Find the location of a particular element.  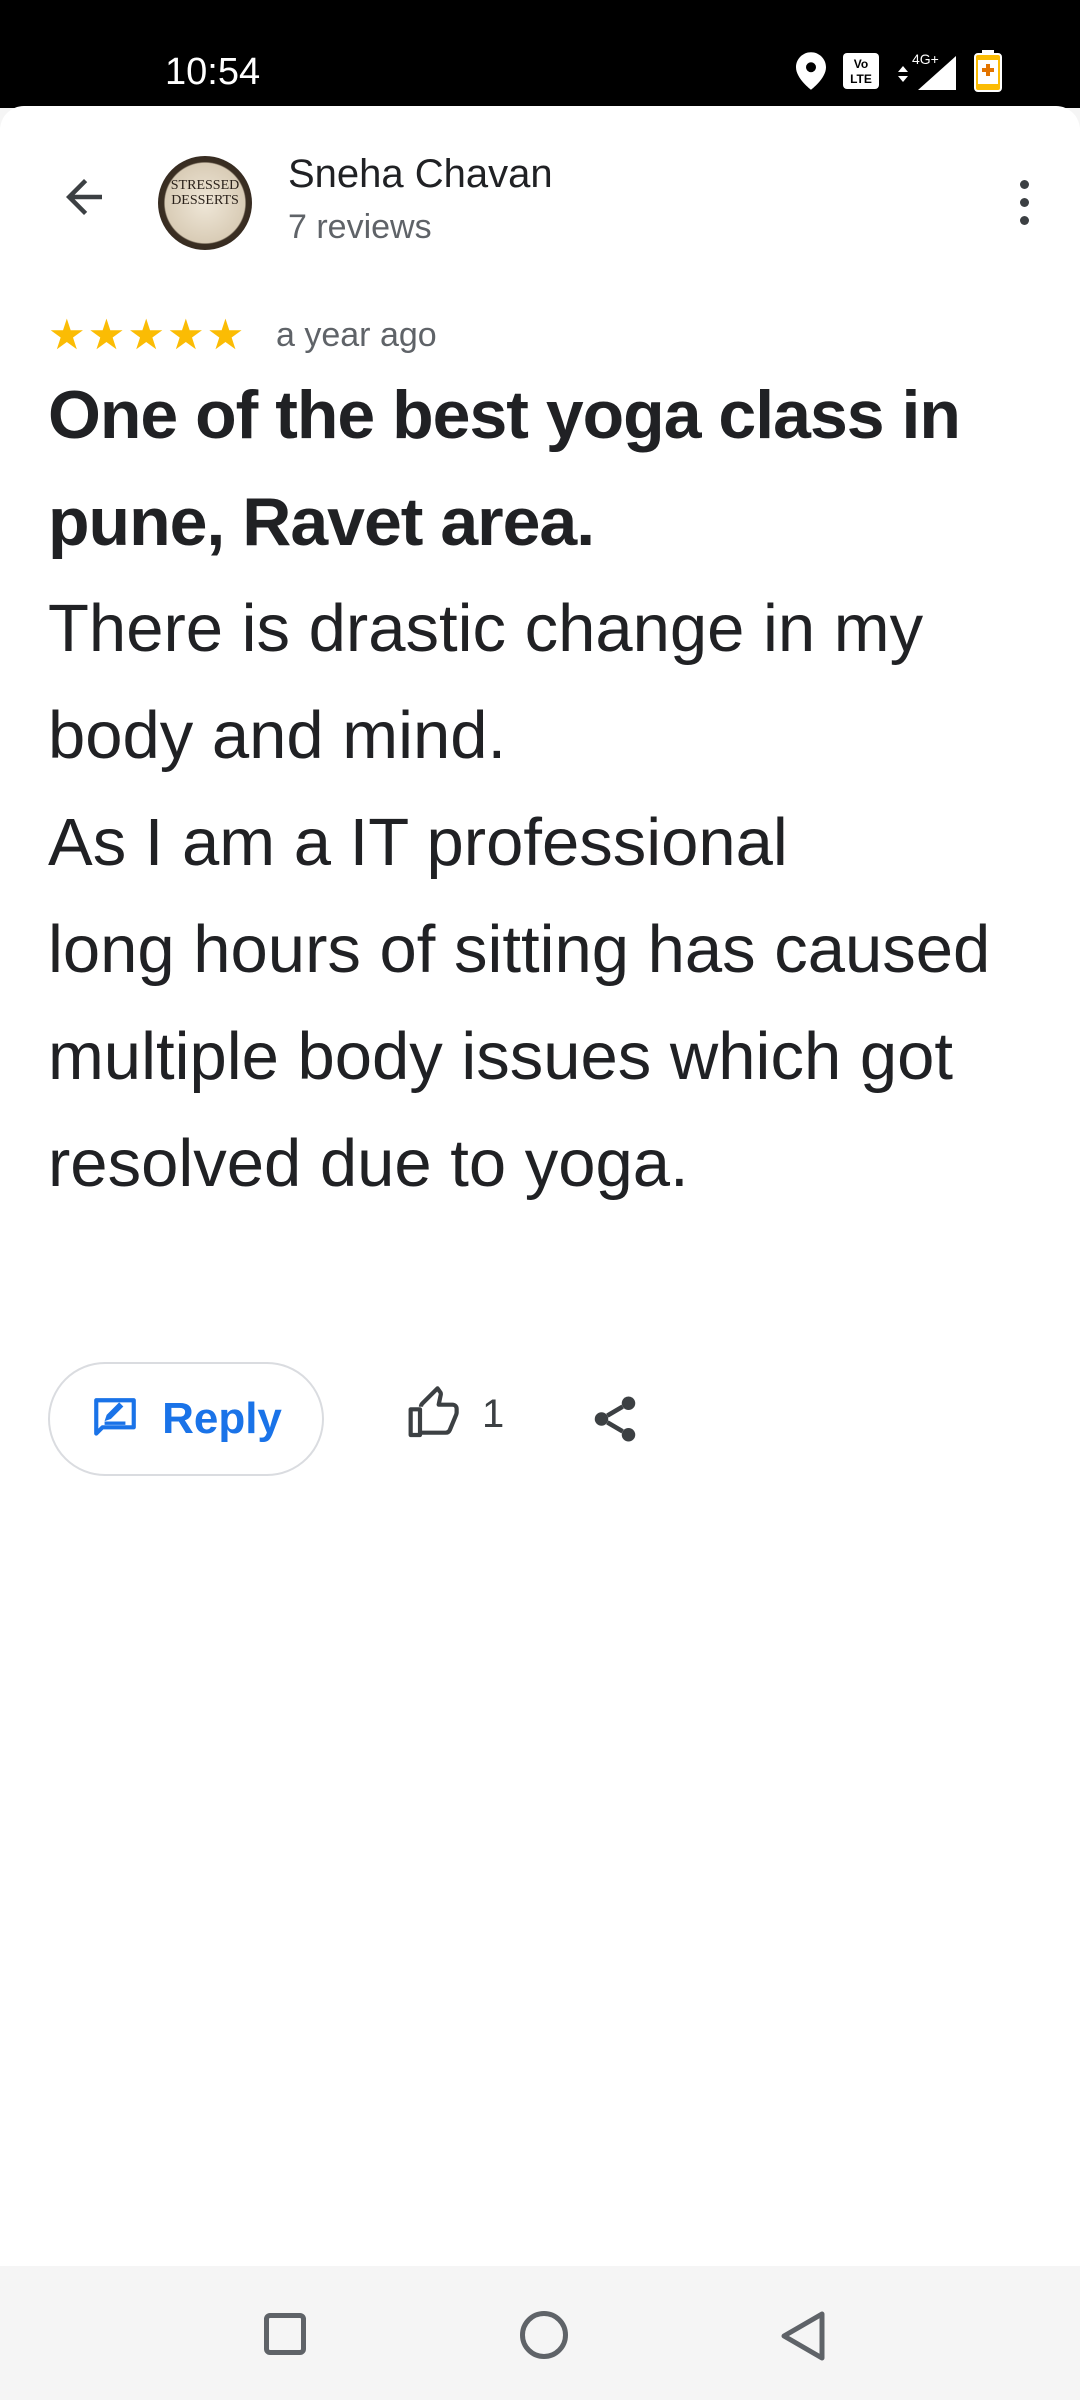

like-button: 1 is located at coordinates (455, 1414).